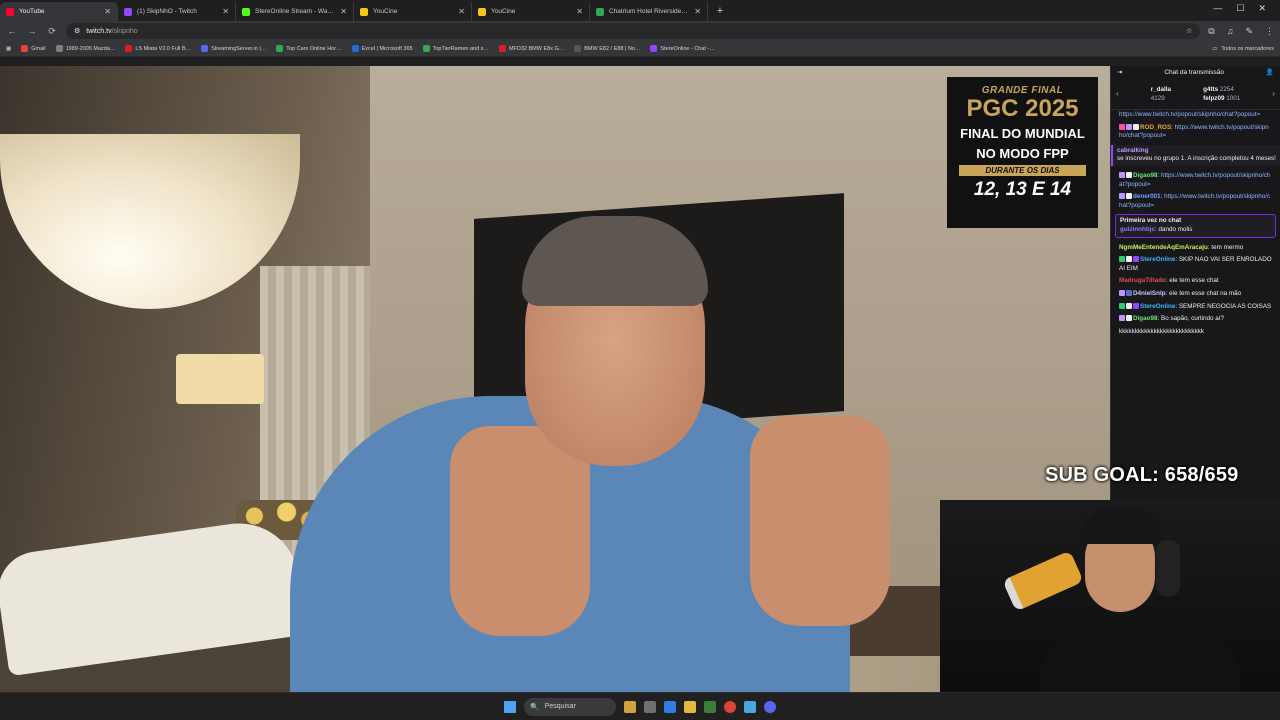  I want to click on cam-body, so click(1140, 656).